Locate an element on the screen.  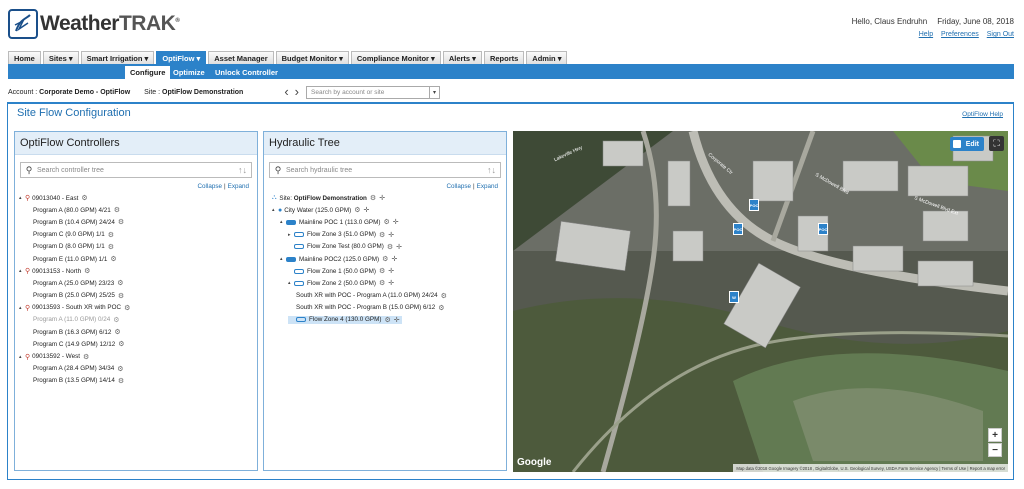
zone-row: ▸ Flow Zone 3 (51.0 GPM) ⚙ ✛ is located at coordinates (359, 235).